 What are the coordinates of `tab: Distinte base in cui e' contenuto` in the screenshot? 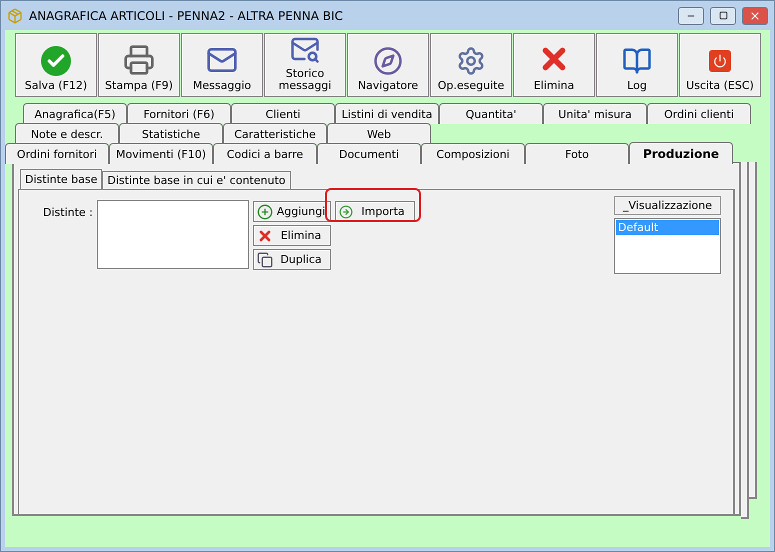 It's located at (196, 180).